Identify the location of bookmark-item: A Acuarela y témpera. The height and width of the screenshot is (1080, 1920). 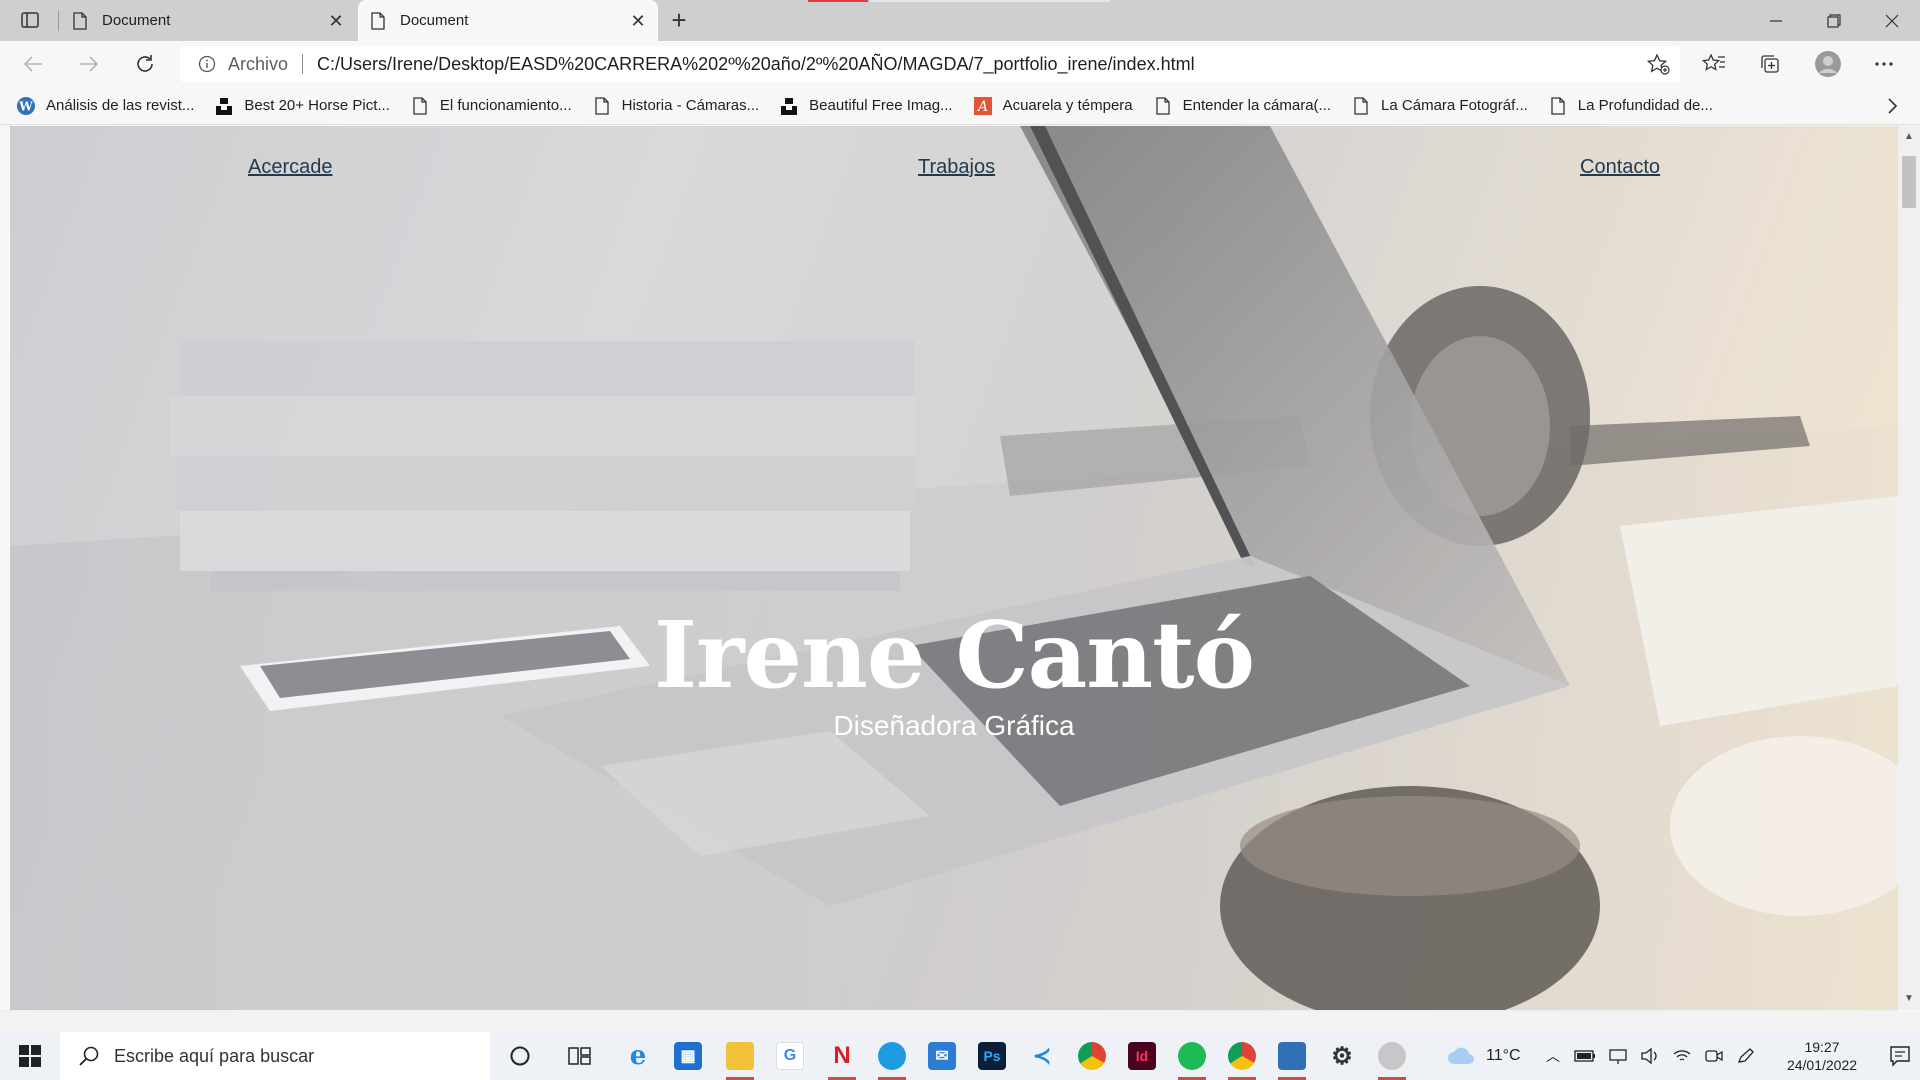
(1053, 106).